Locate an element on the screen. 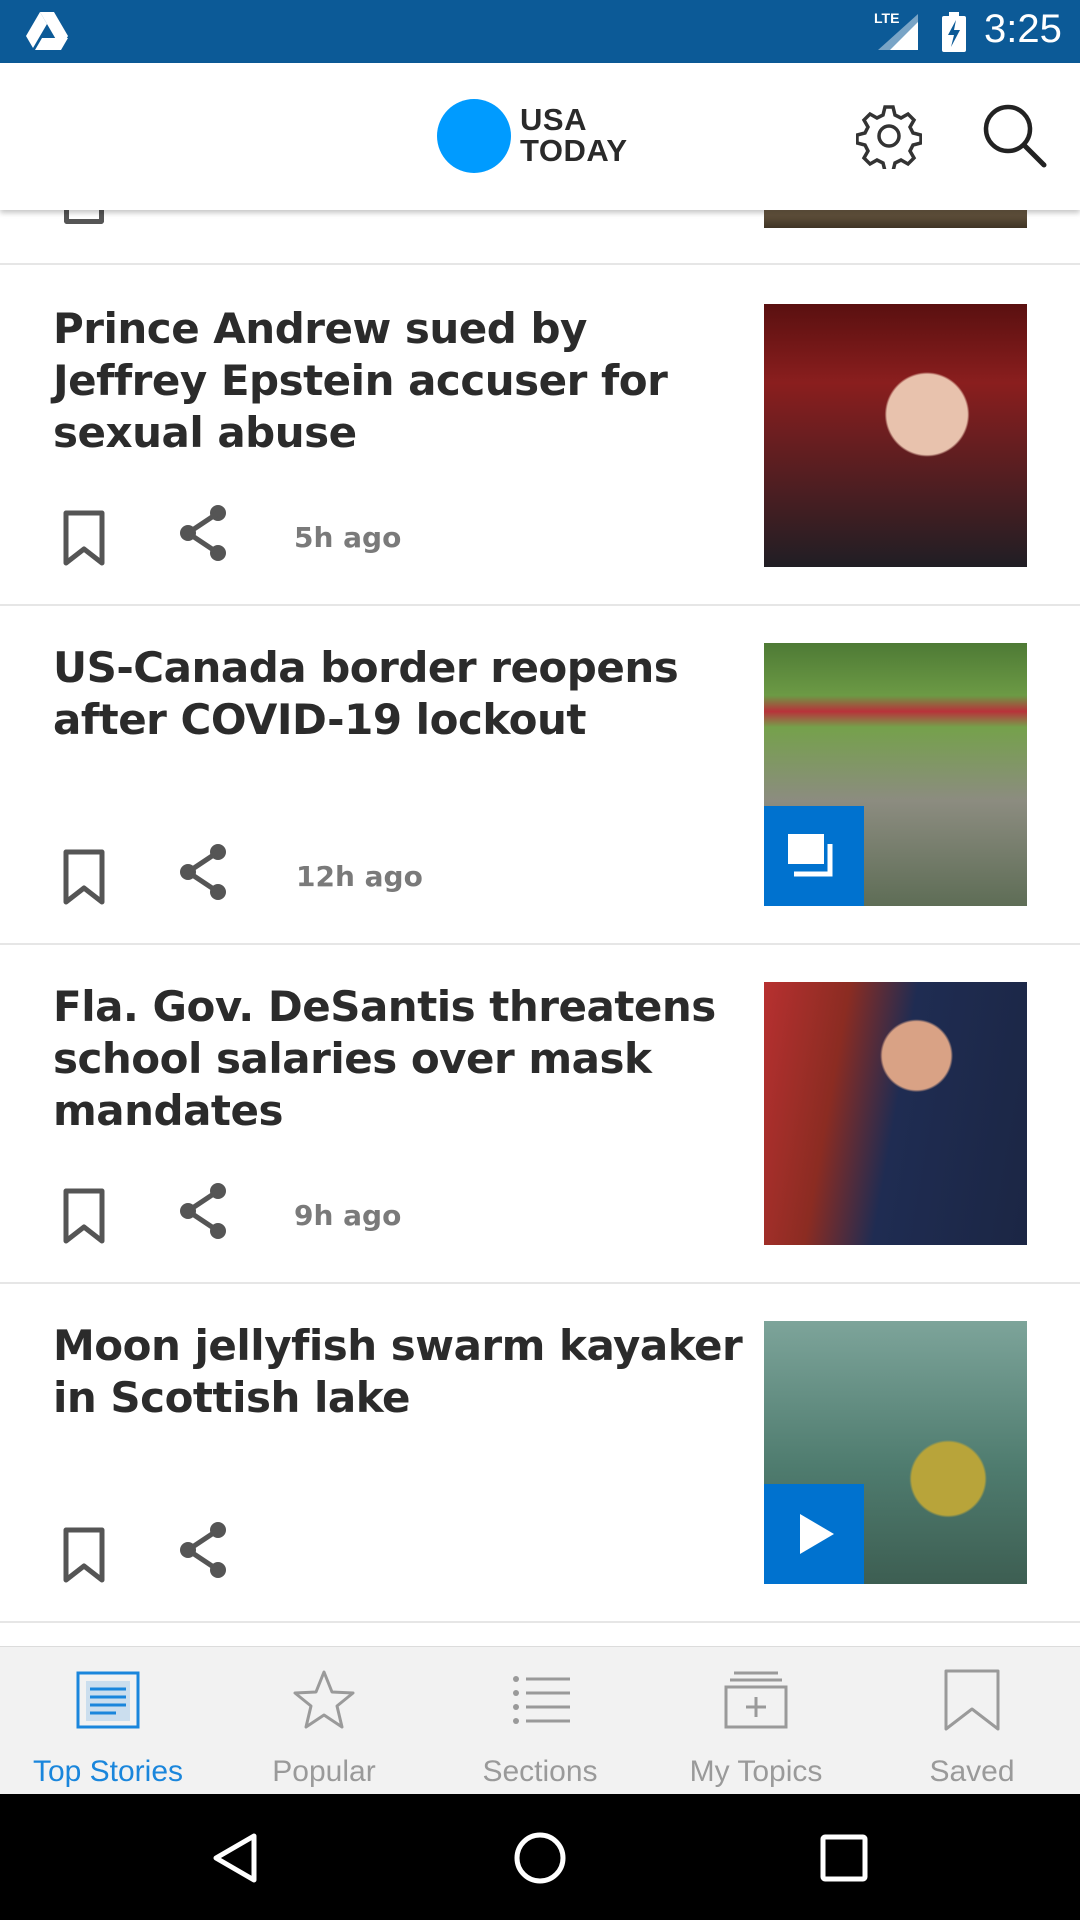 This screenshot has width=1080, height=1920. star-icon is located at coordinates (324, 1699).